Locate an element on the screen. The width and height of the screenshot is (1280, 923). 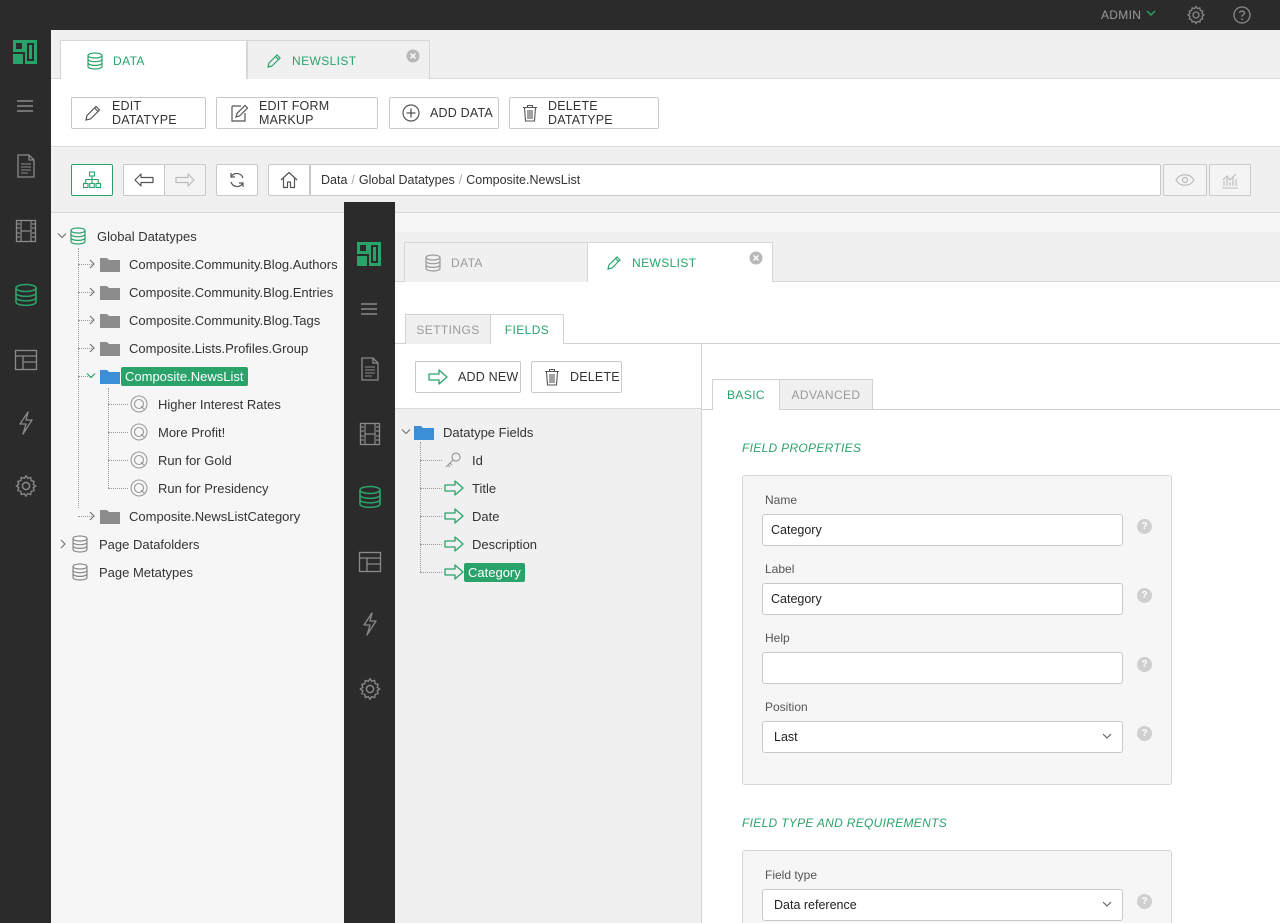
tree-node-datatype-fields: Datatype Fields is located at coordinates (469, 432).